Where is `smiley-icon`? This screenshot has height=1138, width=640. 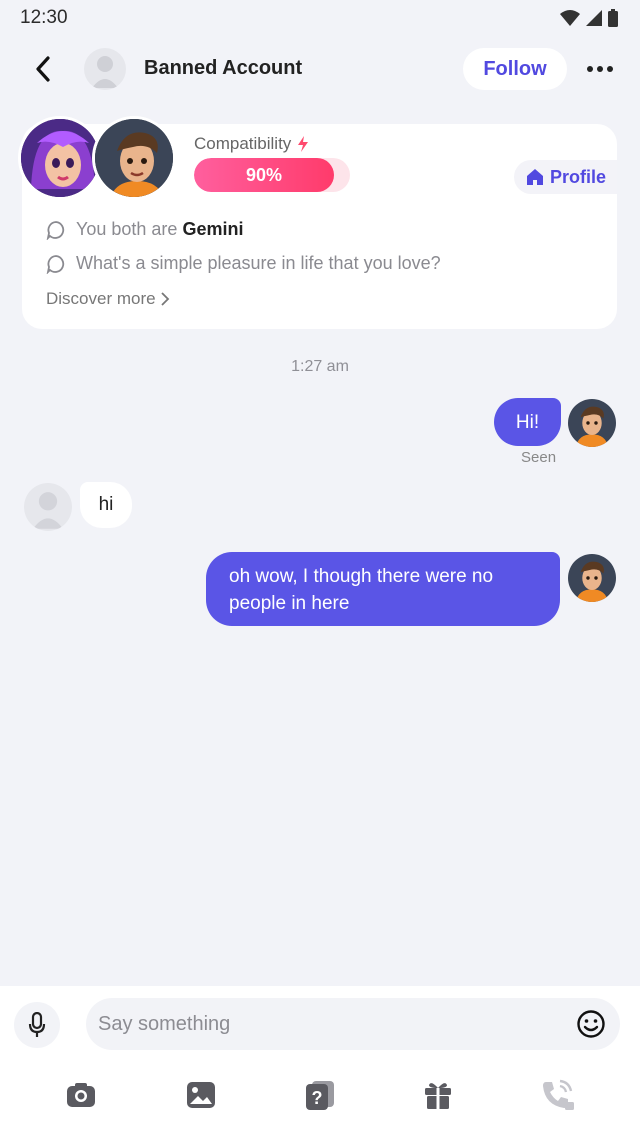 smiley-icon is located at coordinates (591, 1024).